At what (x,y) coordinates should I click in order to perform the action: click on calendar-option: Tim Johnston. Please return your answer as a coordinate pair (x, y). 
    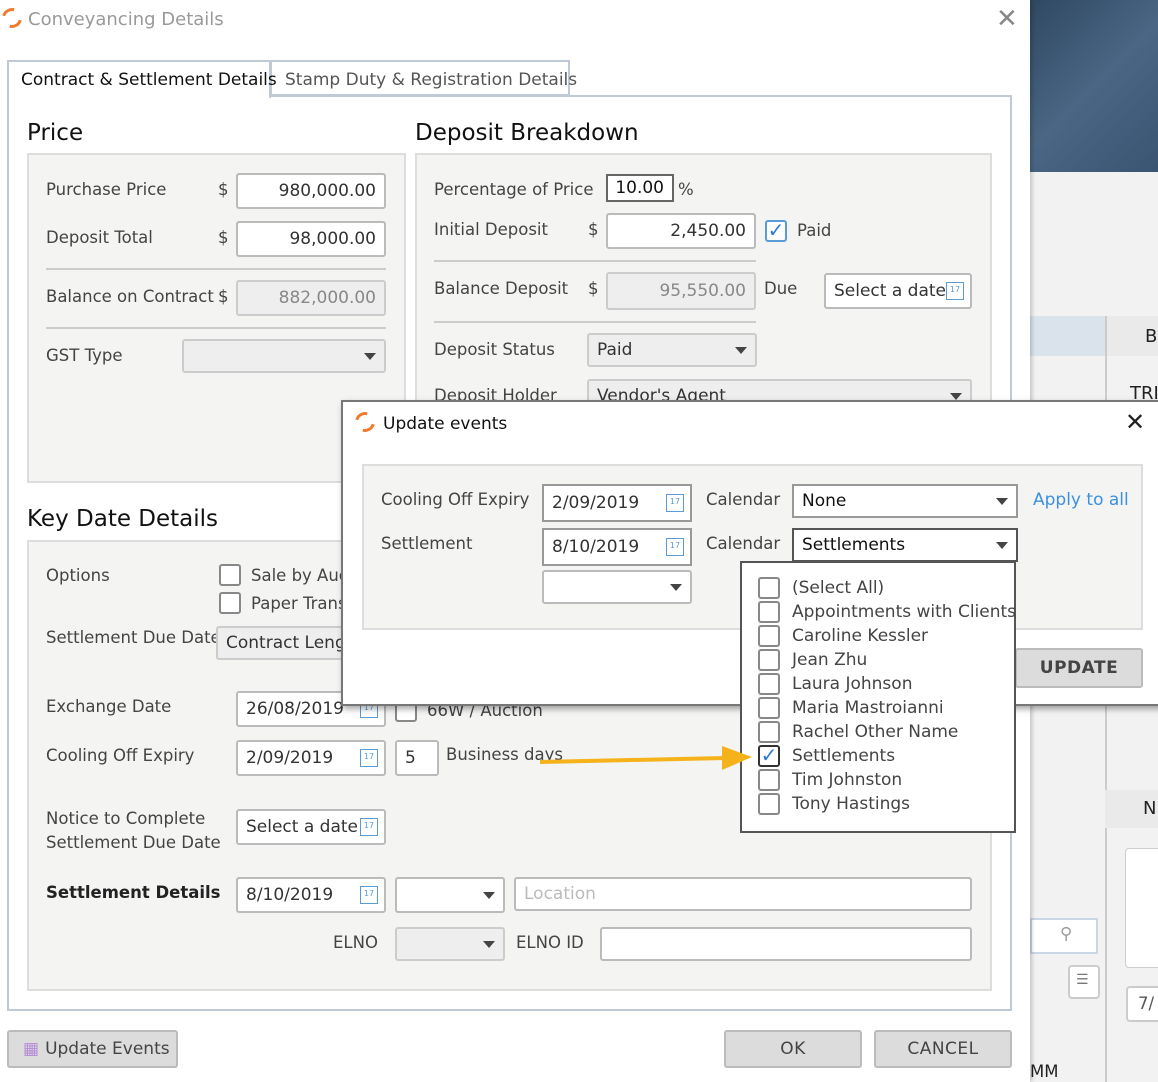
    Looking at the image, I should click on (830, 780).